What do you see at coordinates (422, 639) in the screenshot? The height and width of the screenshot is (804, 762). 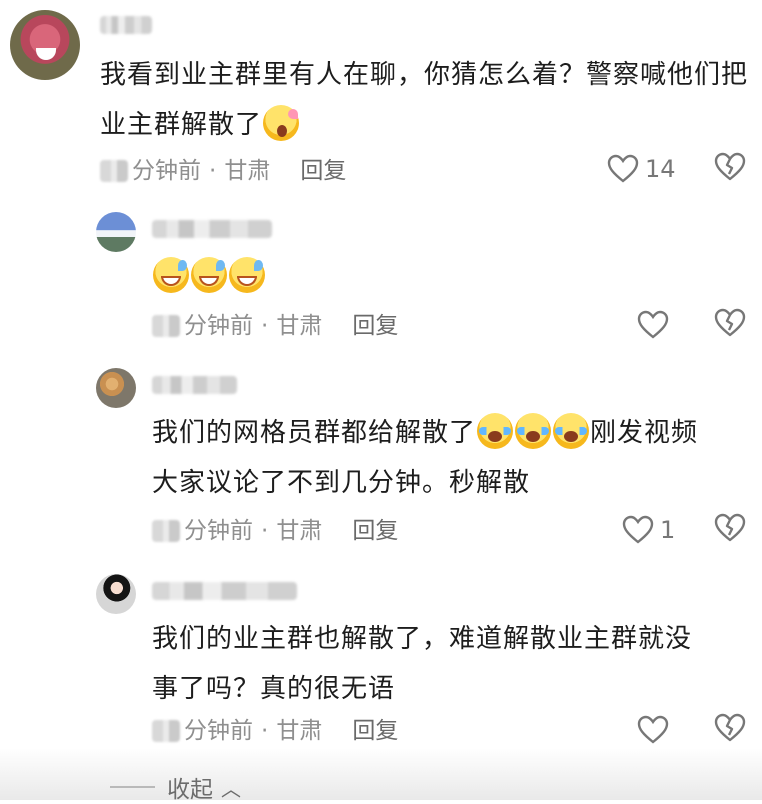 I see `comment-text-line: 我们的业主群也解散了，难道解散业主群就没` at bounding box center [422, 639].